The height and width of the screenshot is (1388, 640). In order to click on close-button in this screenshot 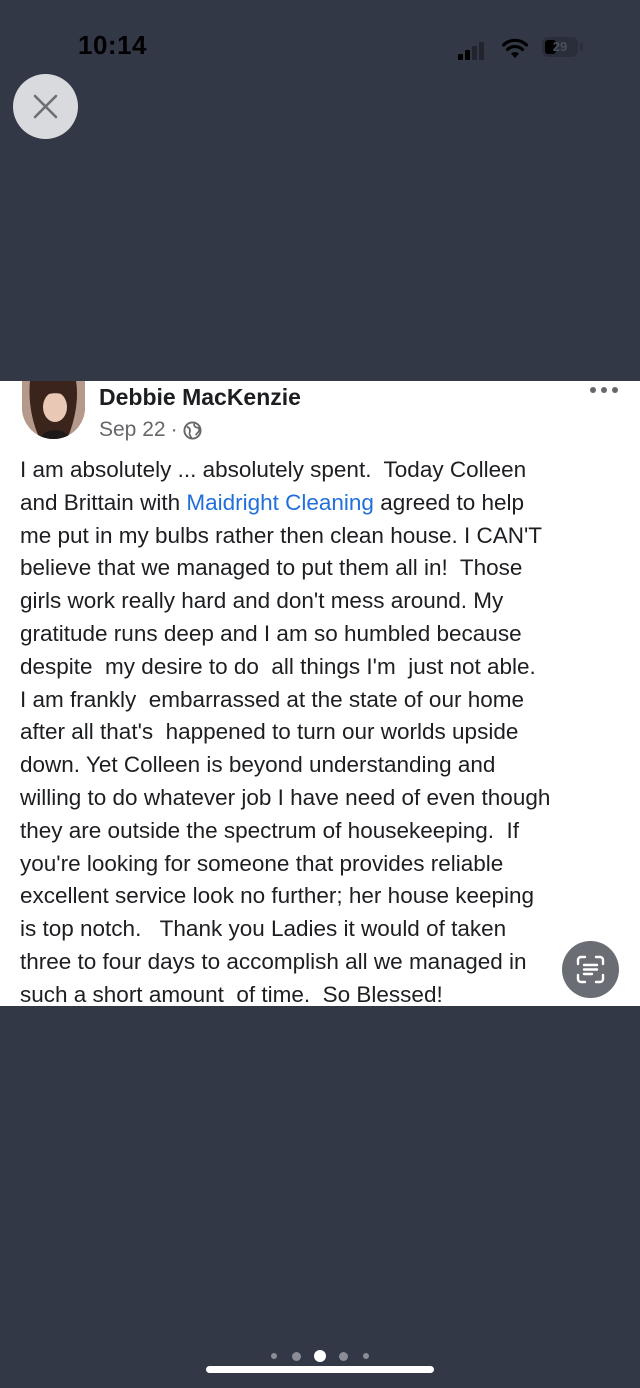, I will do `click(45, 106)`.